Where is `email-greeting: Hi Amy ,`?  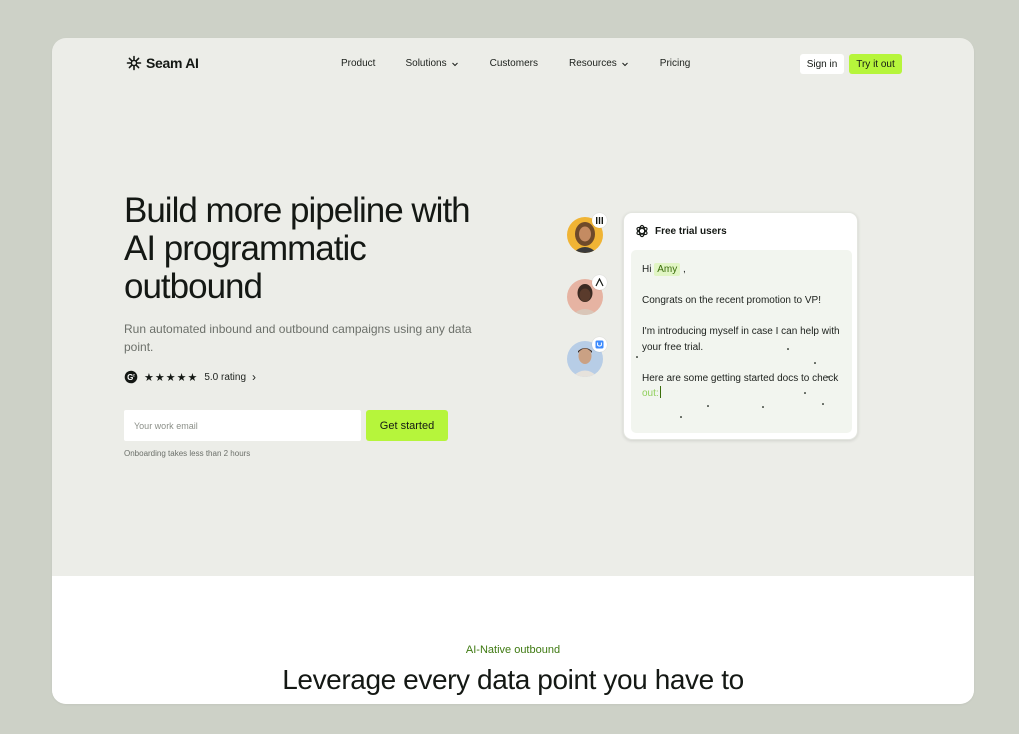
email-greeting: Hi Amy , is located at coordinates (741, 270).